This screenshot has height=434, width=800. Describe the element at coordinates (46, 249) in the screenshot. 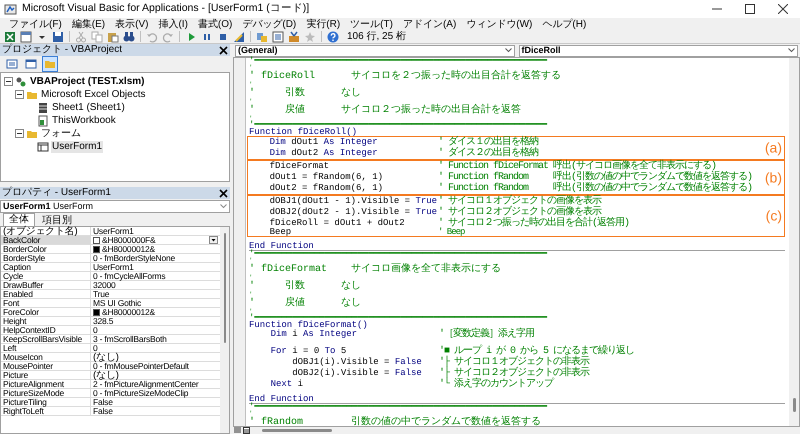

I see `property-name: BorderColor` at that location.